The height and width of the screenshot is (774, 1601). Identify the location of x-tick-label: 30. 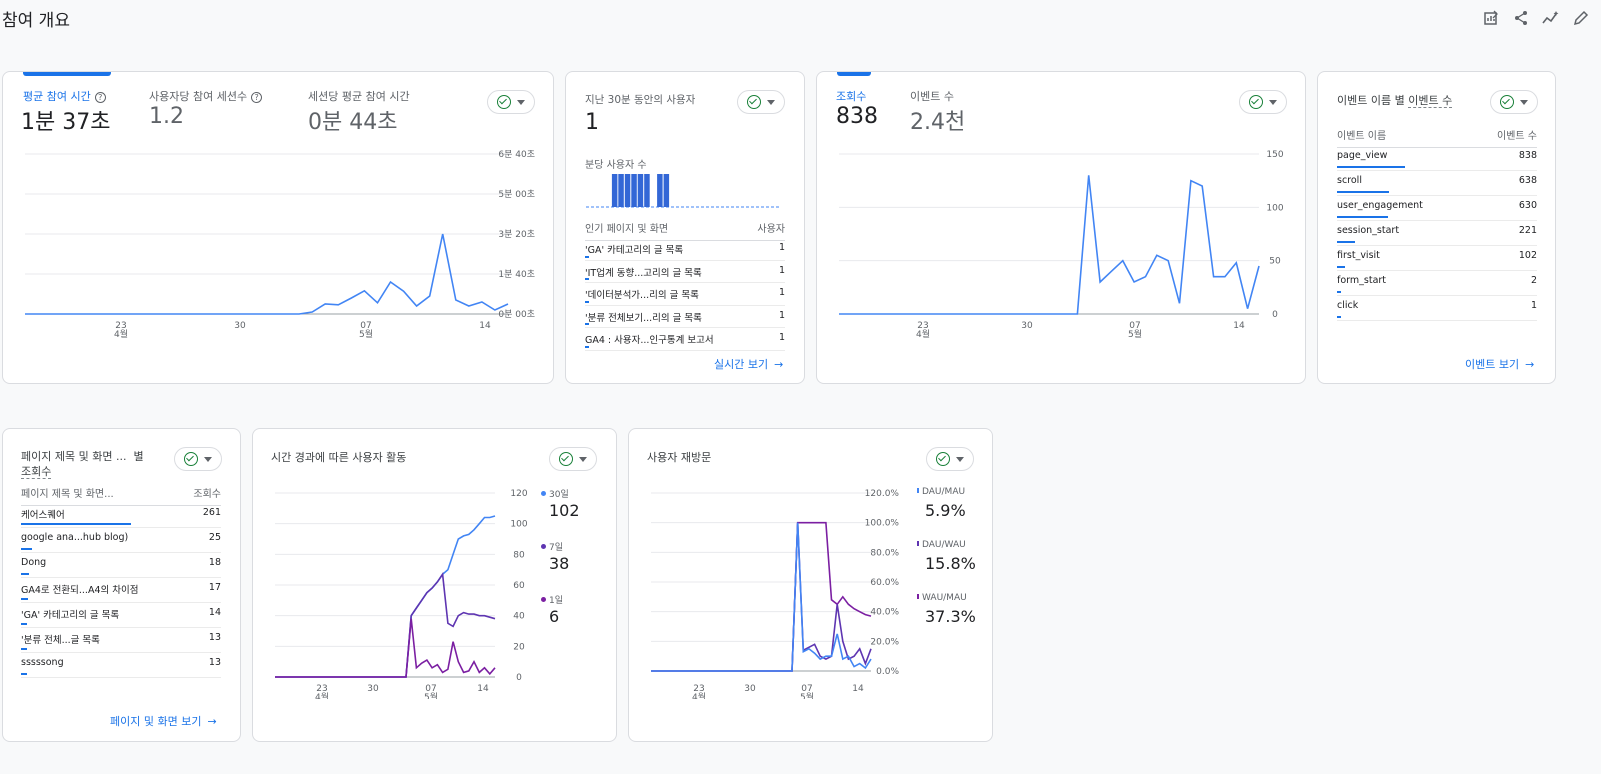
(373, 689).